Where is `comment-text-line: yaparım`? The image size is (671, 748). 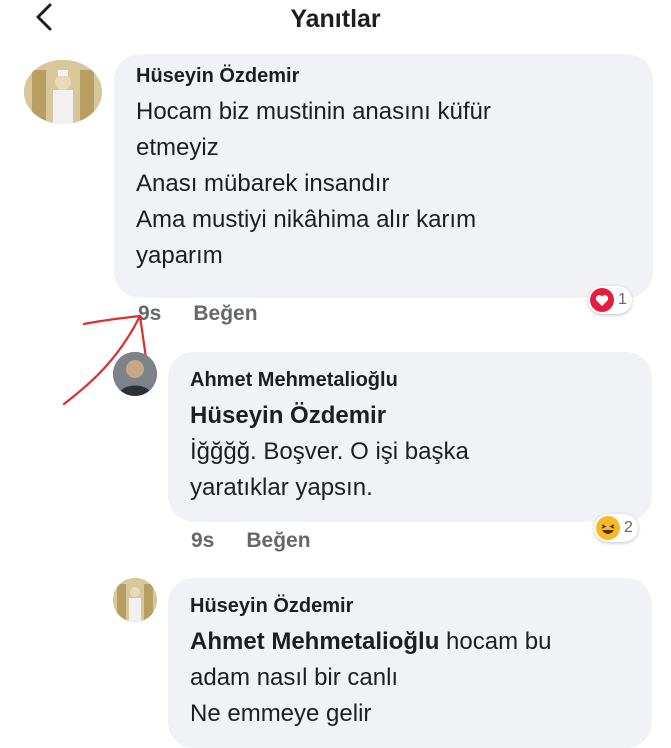
comment-text-line: yaparım is located at coordinates (179, 255).